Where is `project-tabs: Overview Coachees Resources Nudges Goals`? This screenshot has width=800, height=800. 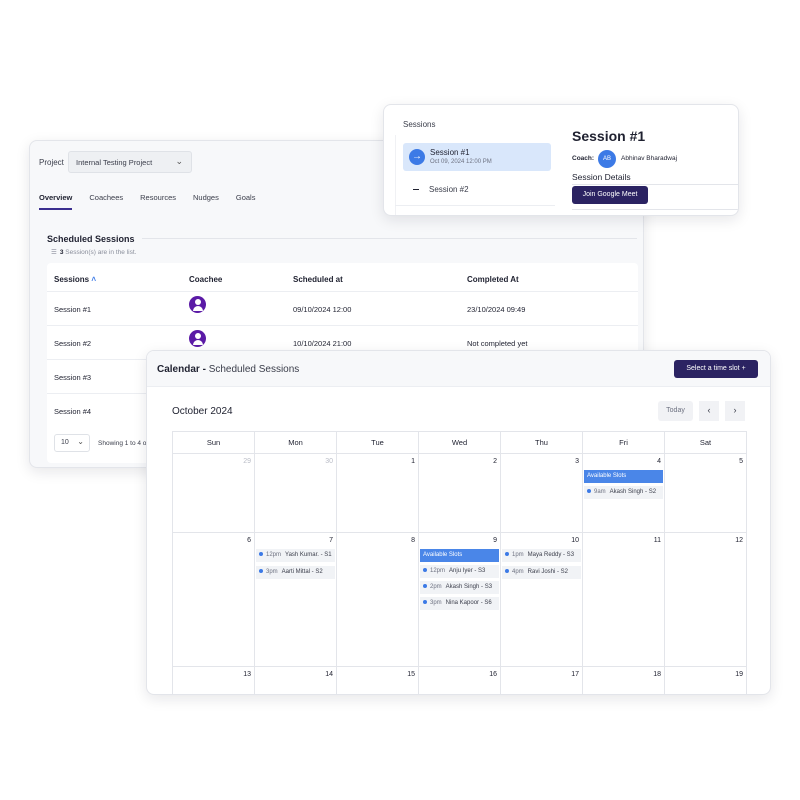 project-tabs: Overview Coachees Resources Nudges Goals is located at coordinates (155, 201).